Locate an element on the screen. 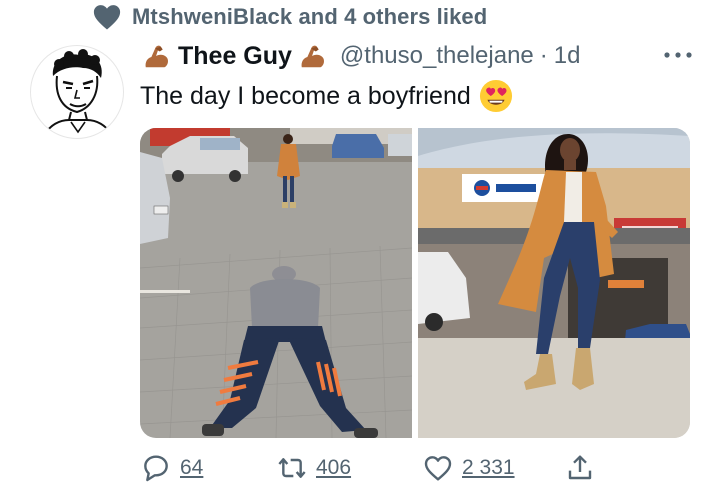 This screenshot has height=502, width=720. retweet-count: 406 is located at coordinates (333, 468).